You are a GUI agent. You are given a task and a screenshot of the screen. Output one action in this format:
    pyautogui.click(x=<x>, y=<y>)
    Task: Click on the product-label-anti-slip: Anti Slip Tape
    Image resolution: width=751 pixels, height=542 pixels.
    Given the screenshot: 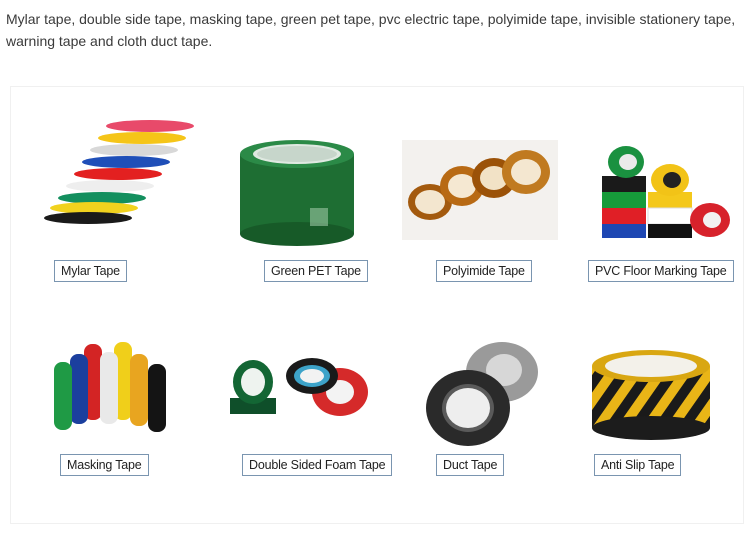 What is the action you would take?
    pyautogui.click(x=638, y=465)
    